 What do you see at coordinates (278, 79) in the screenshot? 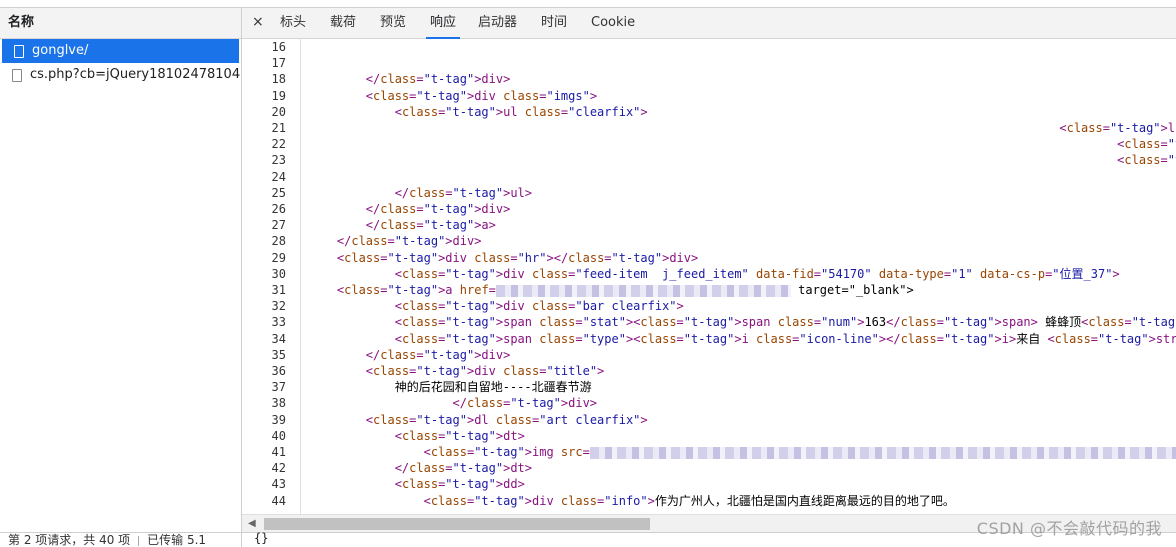
I see `line-number: 18` at bounding box center [278, 79].